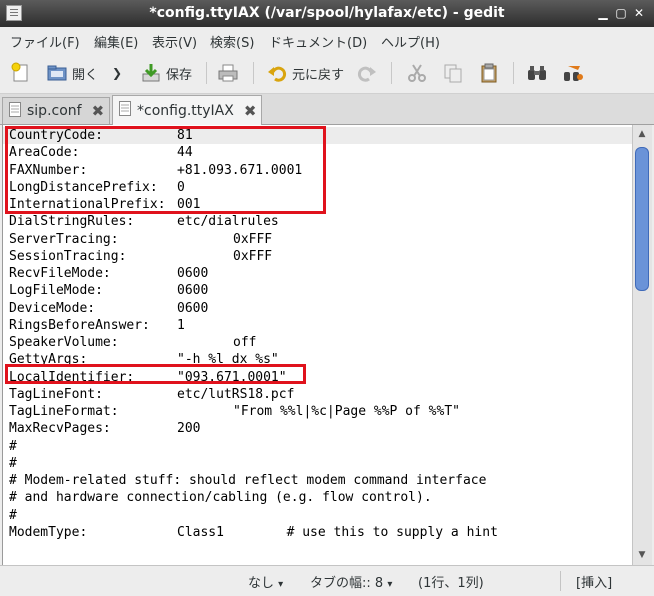 Image resolution: width=654 pixels, height=596 pixels. I want to click on menu-edit: 編集(E), so click(116, 41).